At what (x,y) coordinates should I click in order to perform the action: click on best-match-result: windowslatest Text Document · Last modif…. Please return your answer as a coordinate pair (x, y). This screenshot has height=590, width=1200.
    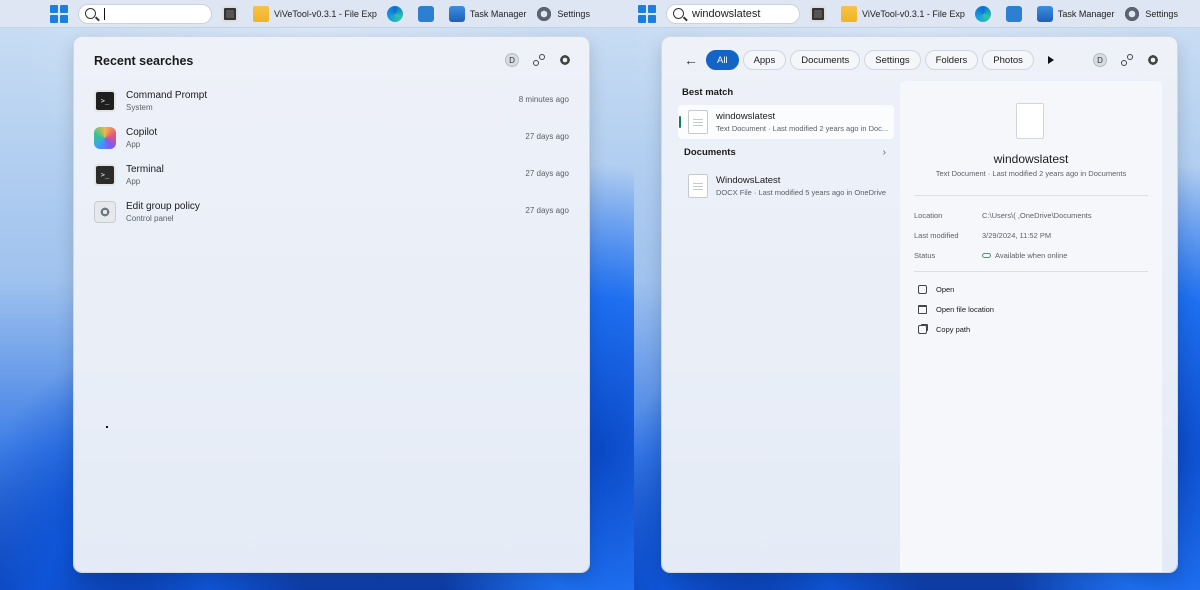
    Looking at the image, I should click on (786, 122).